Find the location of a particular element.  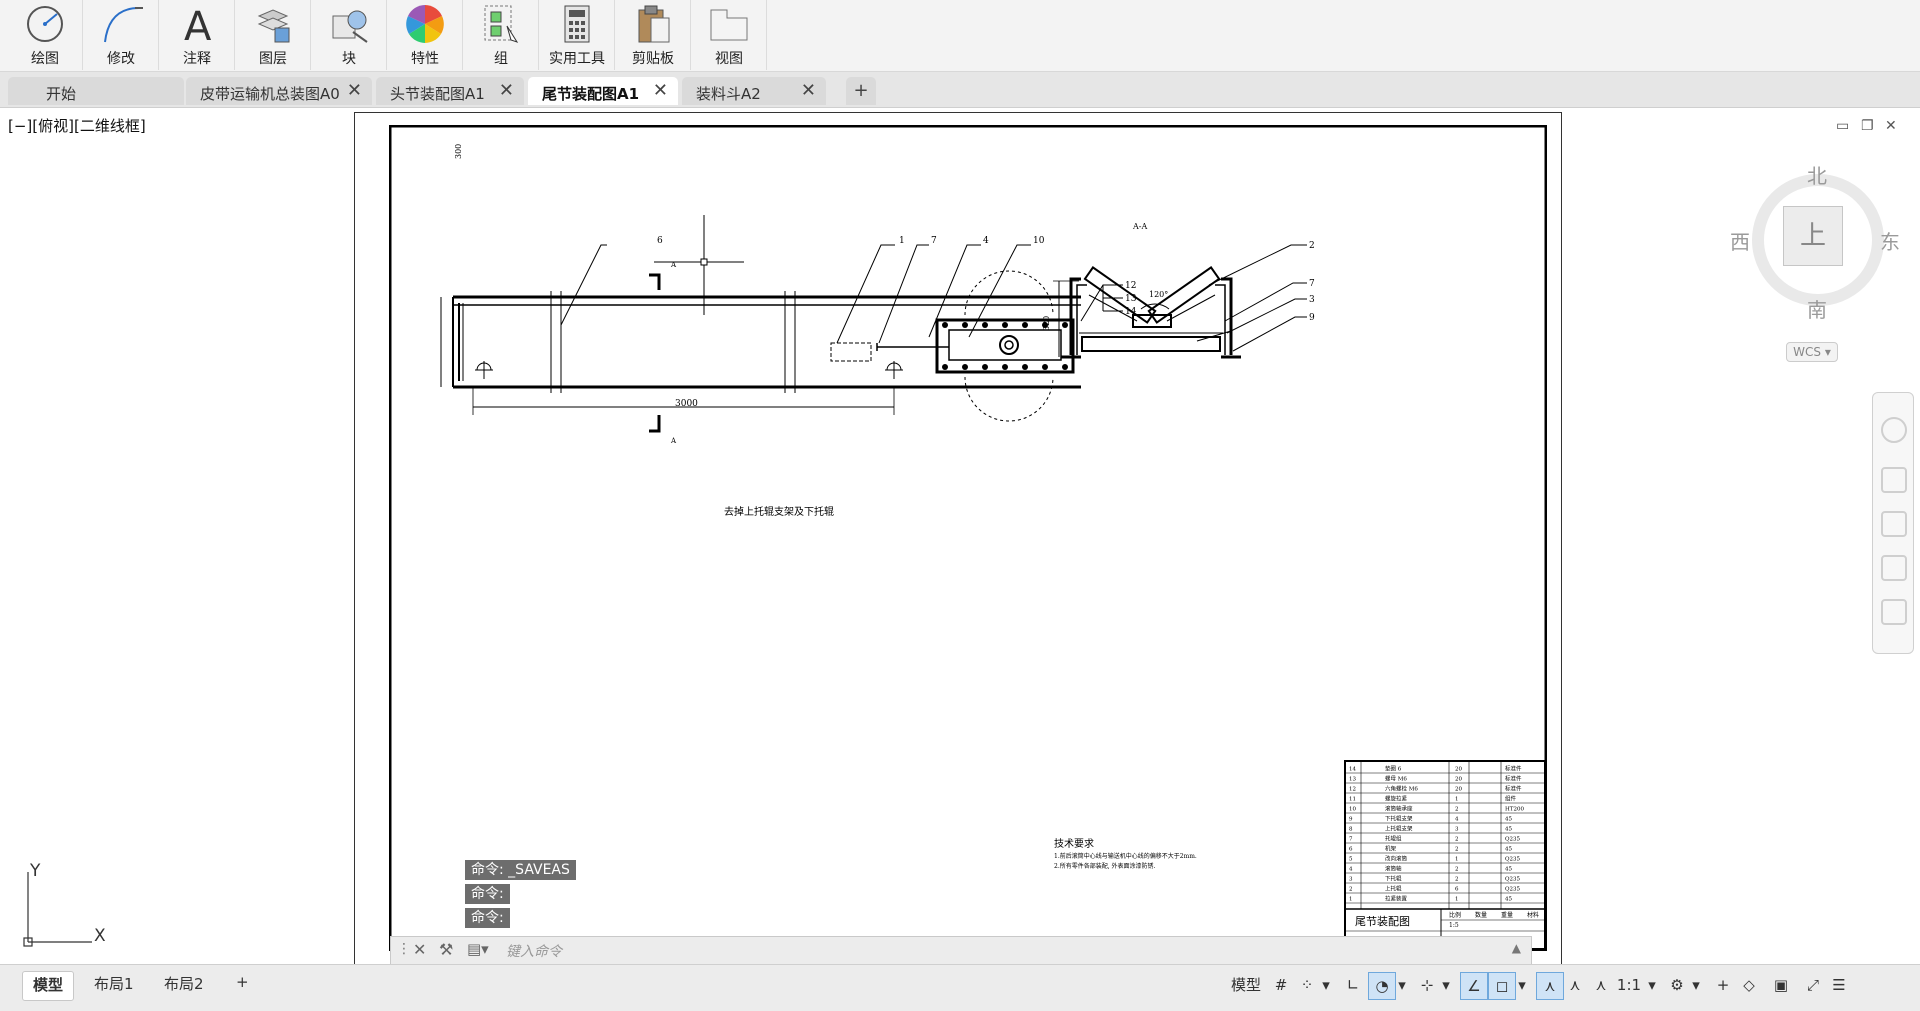

tab-model: 模型 is located at coordinates (48, 986).